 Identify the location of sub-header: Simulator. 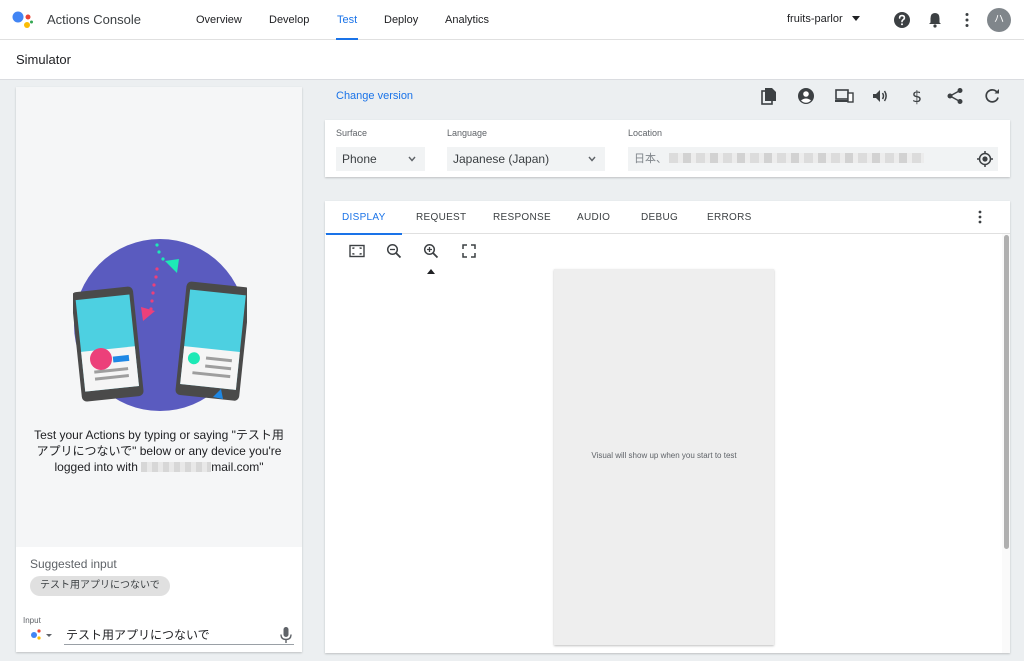
(512, 60).